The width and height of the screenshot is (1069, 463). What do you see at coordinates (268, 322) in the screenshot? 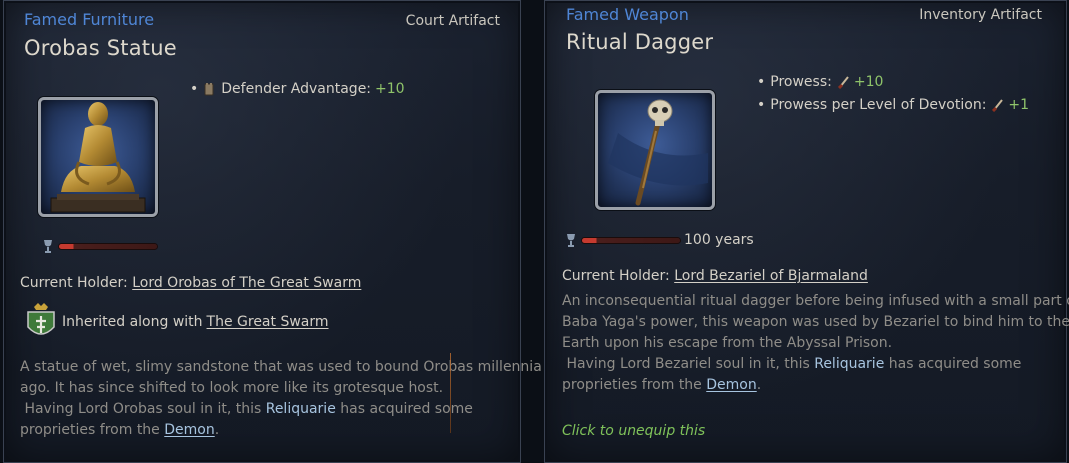
I see `inherited-title-link: The Great Swarm` at bounding box center [268, 322].